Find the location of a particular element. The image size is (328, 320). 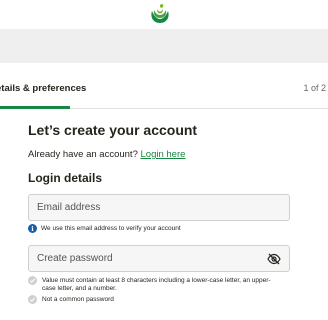

signin-prompt-text: Already have an account? is located at coordinates (84, 154).